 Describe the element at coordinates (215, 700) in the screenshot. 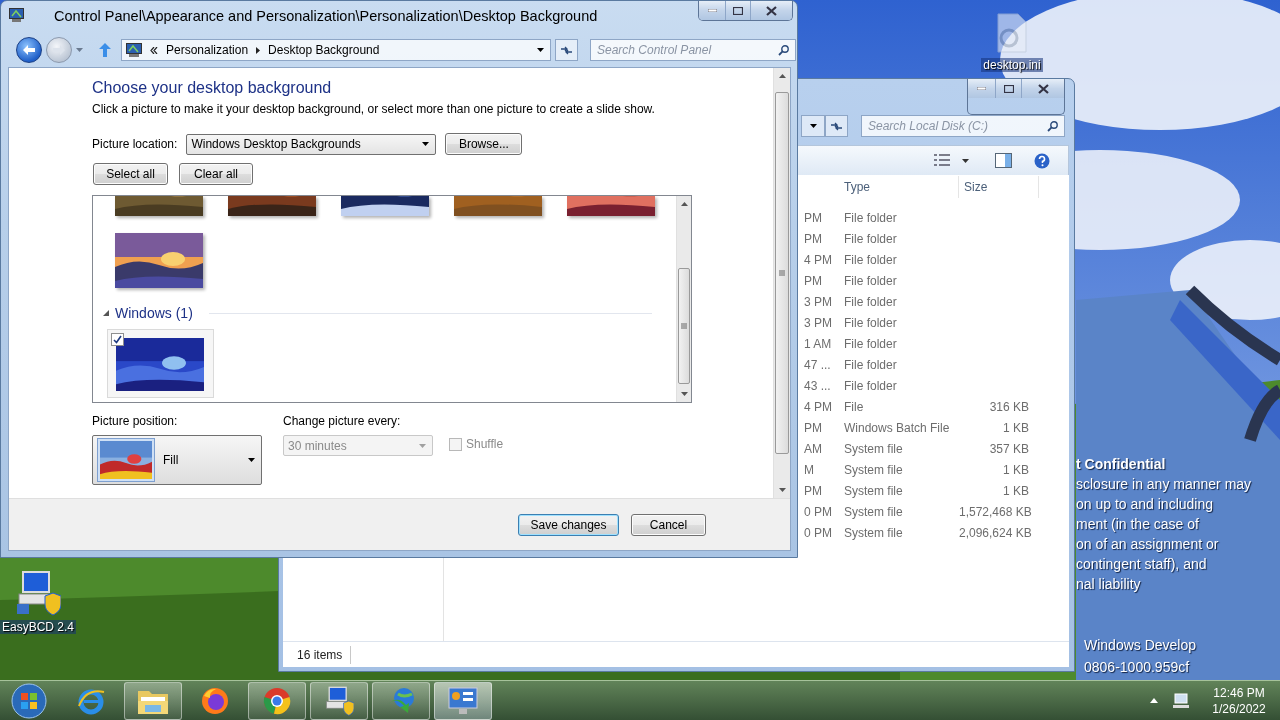

I see `fox-globe-icon` at that location.